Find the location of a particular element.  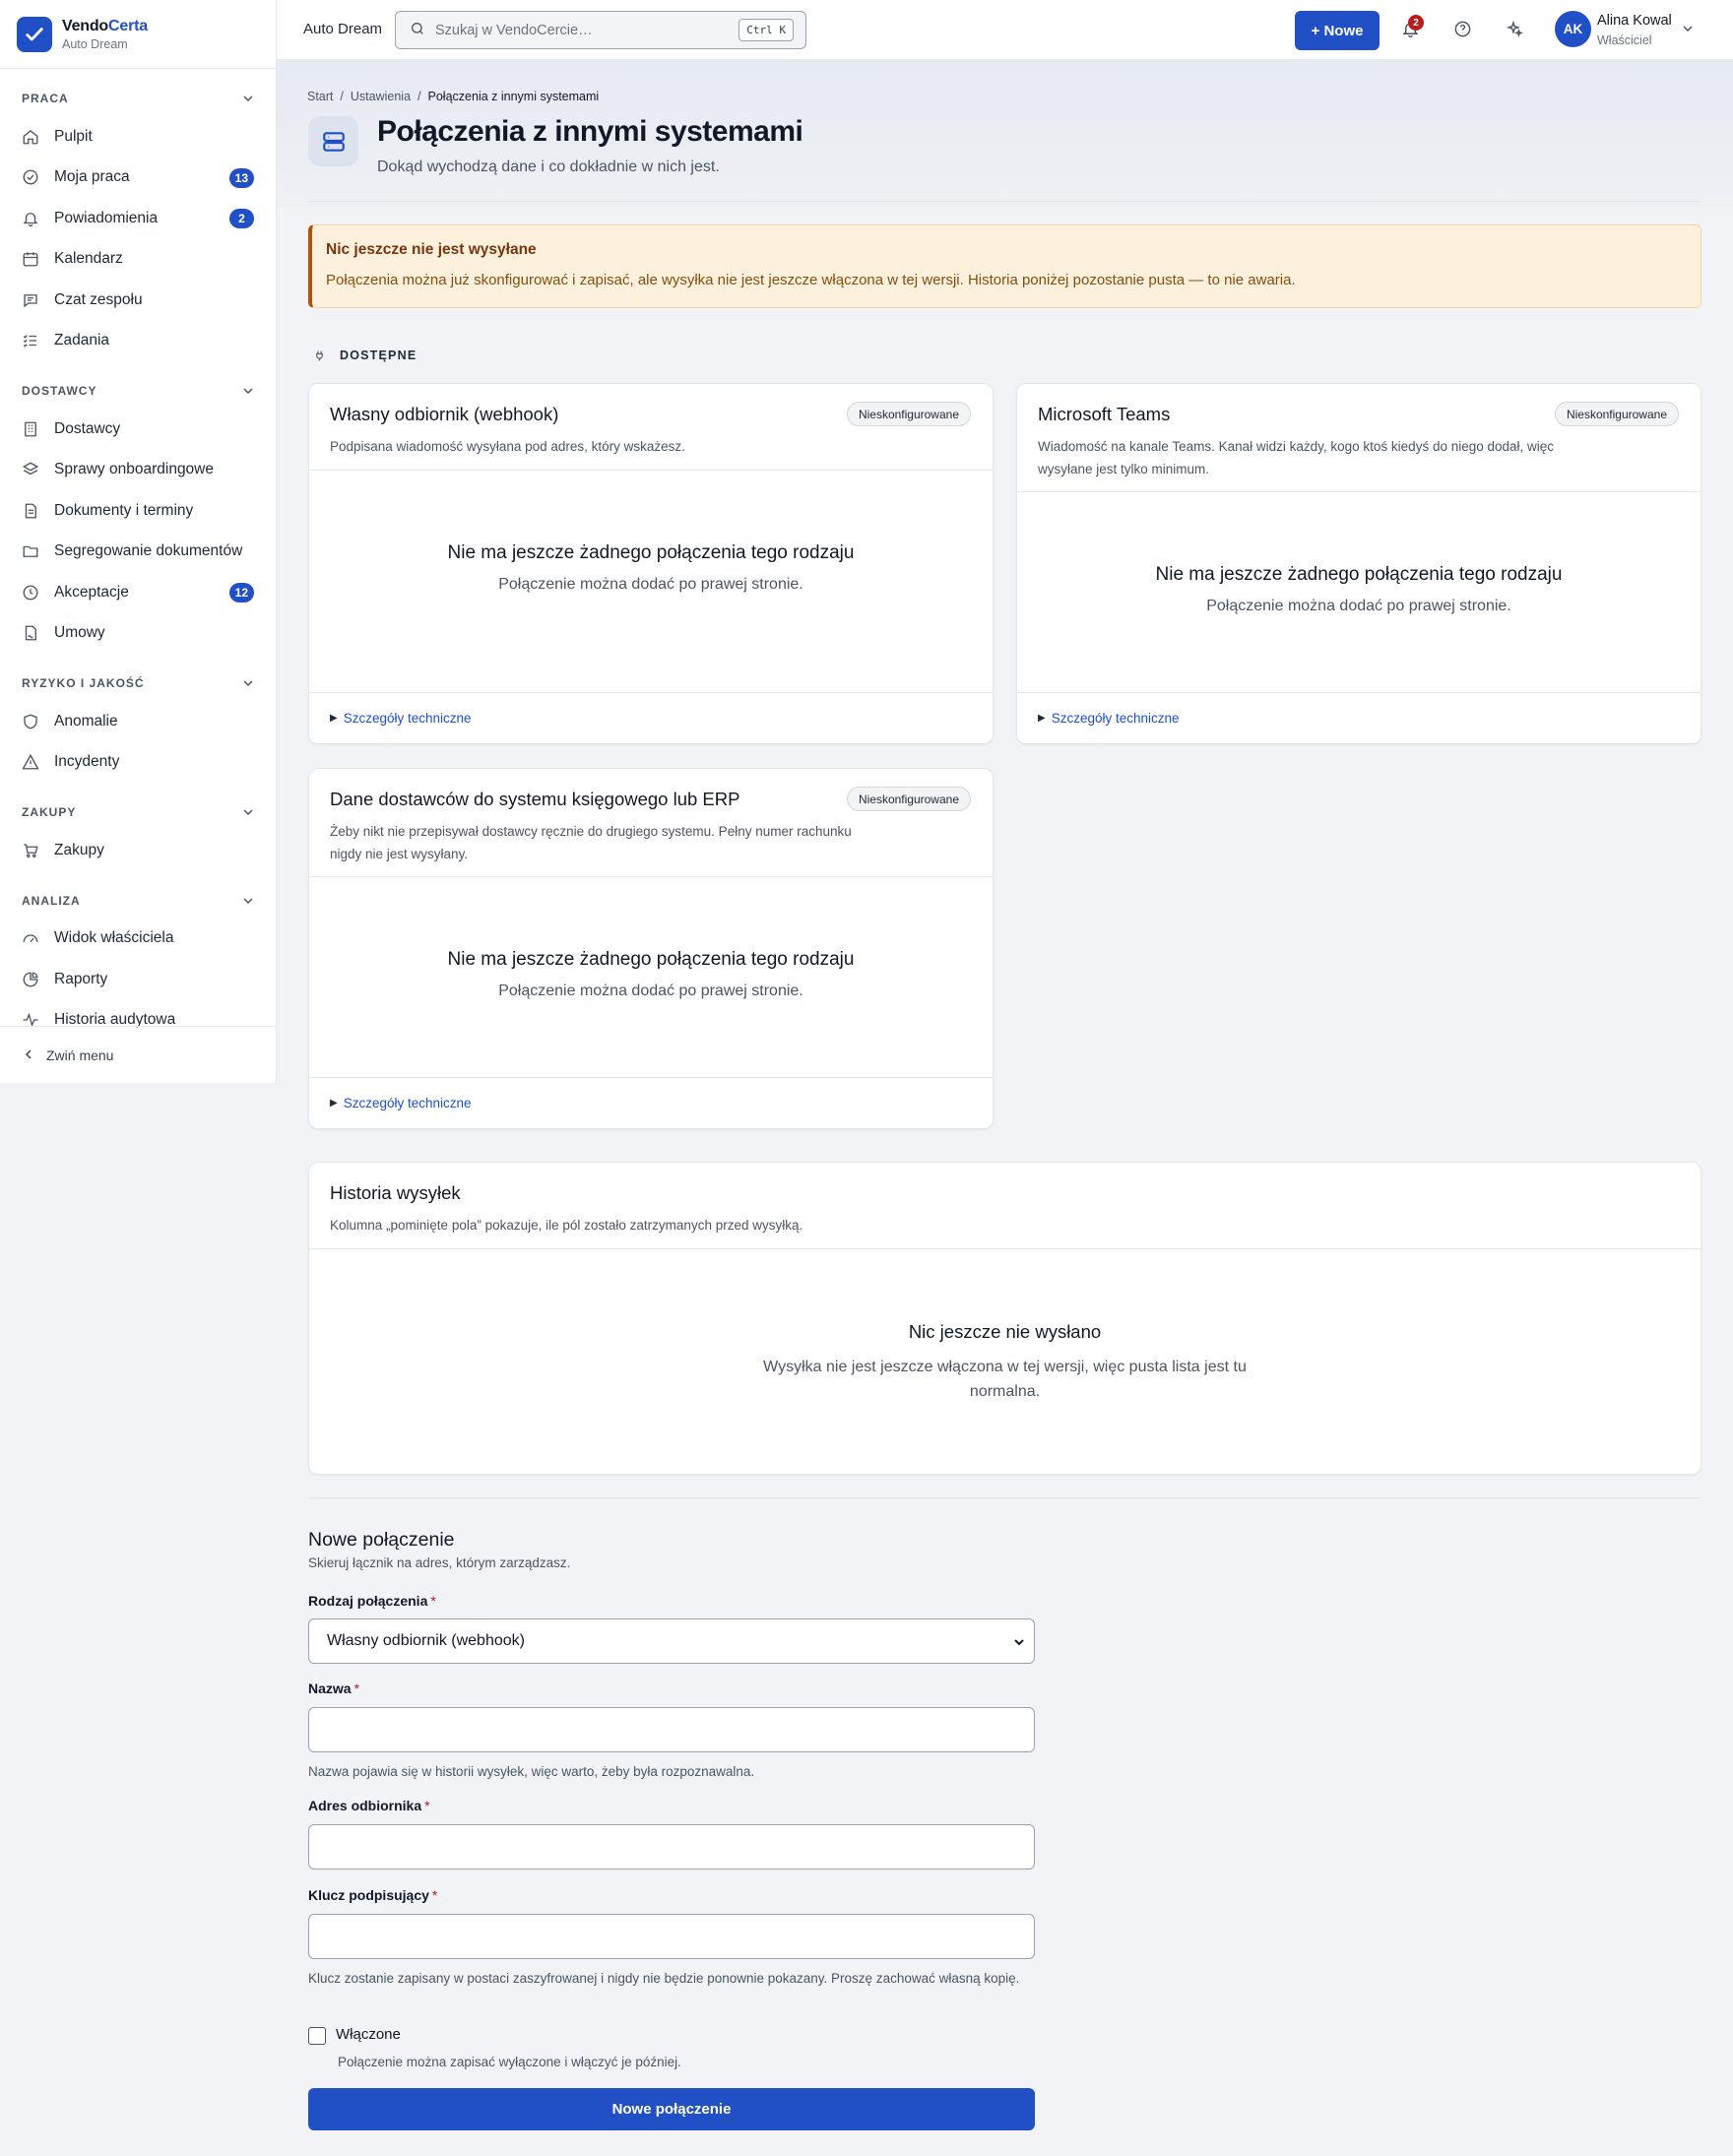

enabled-checkbox is located at coordinates (317, 2036).